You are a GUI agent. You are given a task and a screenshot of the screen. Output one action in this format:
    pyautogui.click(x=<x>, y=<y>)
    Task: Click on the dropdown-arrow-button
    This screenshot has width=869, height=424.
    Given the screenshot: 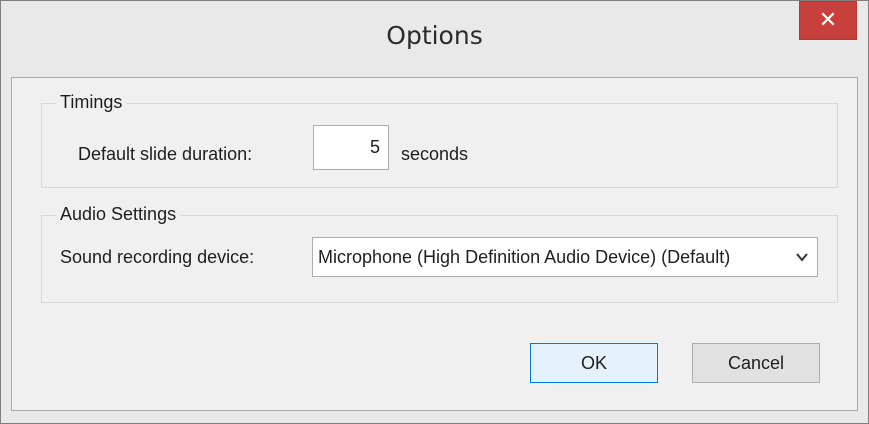 What is the action you would take?
    pyautogui.click(x=802, y=257)
    